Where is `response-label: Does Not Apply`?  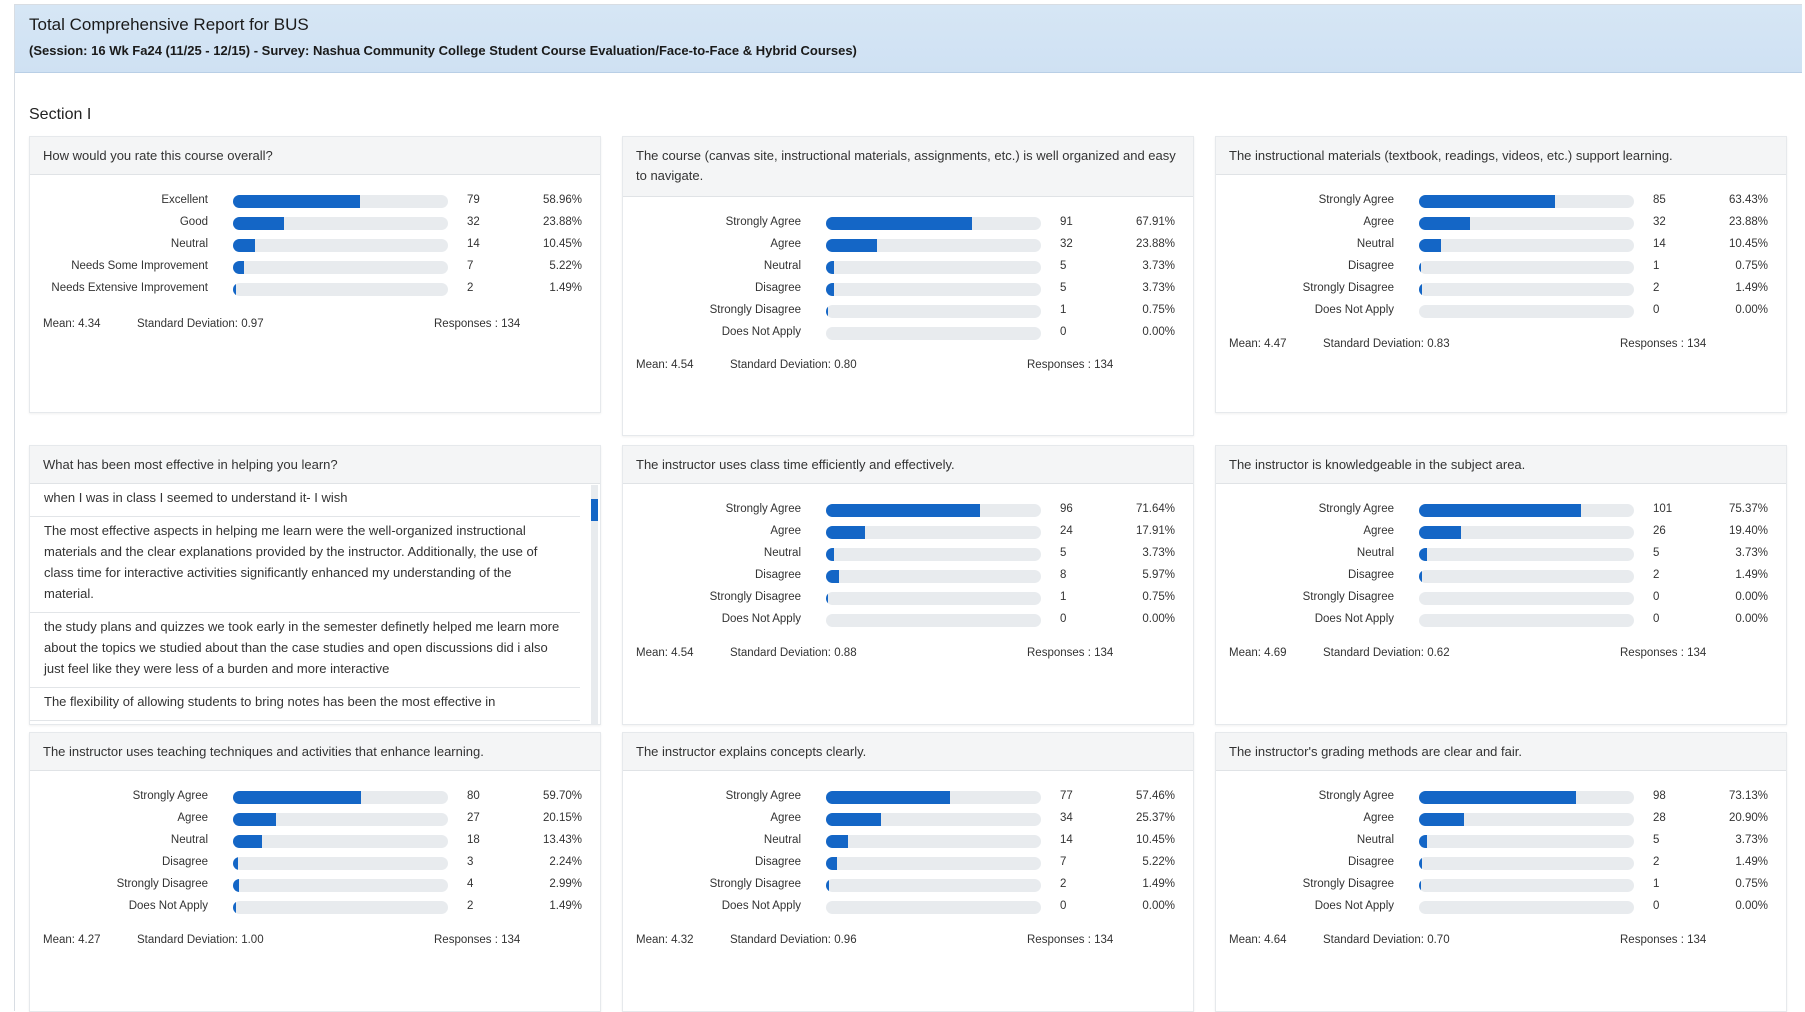
response-label: Does Not Apply is located at coordinates (761, 906).